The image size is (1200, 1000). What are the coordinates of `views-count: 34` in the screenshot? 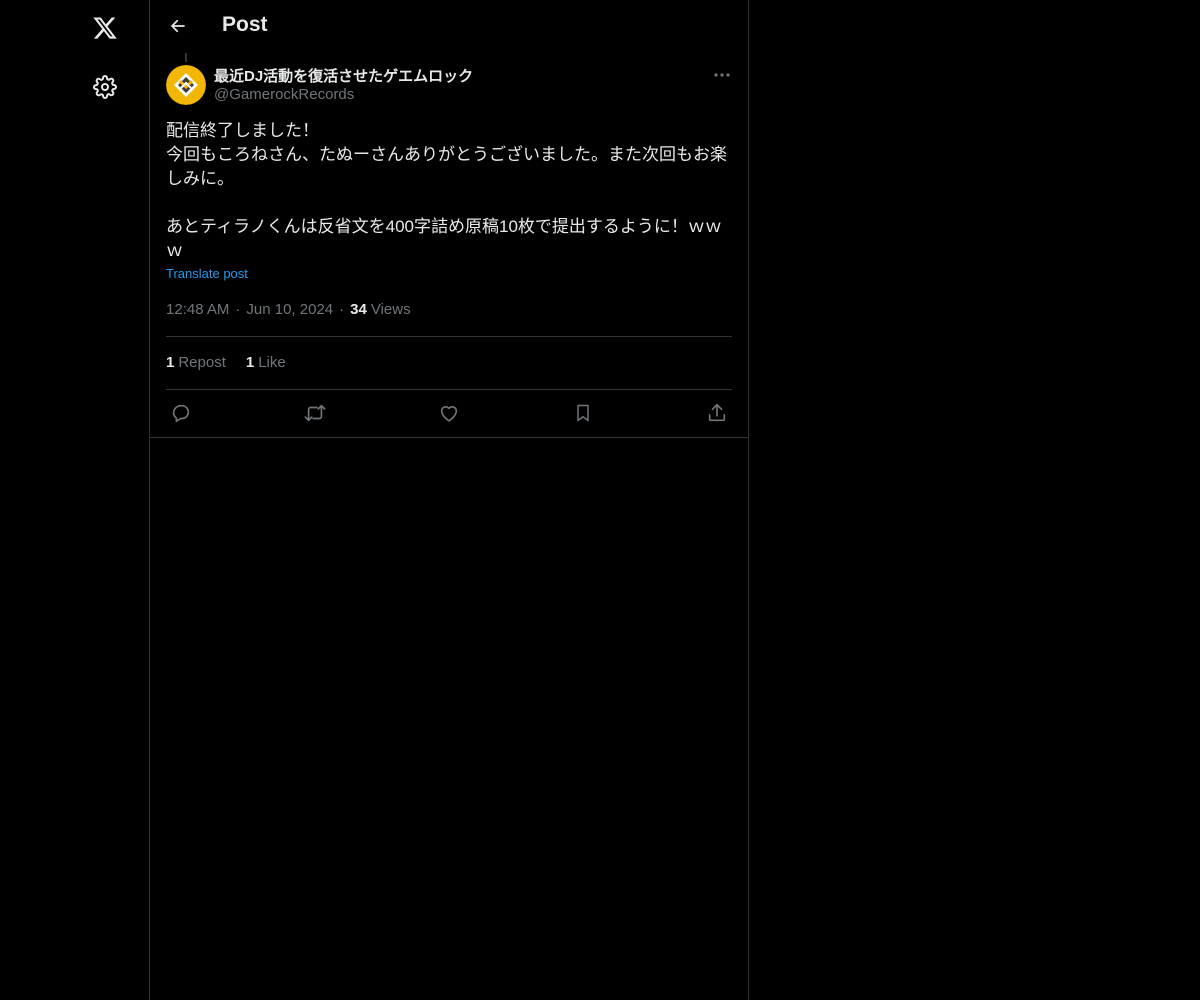 It's located at (358, 309).